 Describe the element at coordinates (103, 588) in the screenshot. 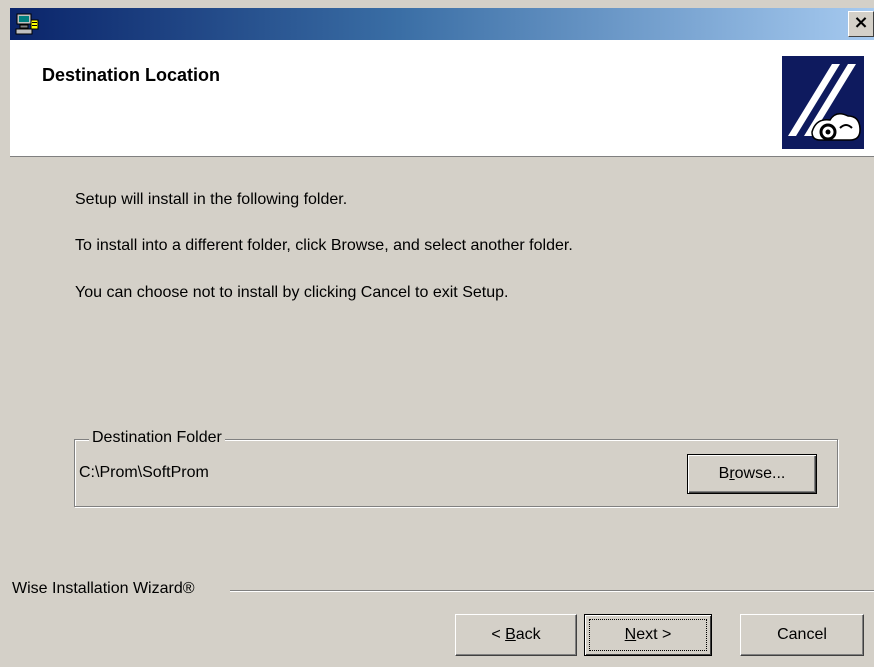

I see `brand-label: Wise Installation Wizard®` at that location.